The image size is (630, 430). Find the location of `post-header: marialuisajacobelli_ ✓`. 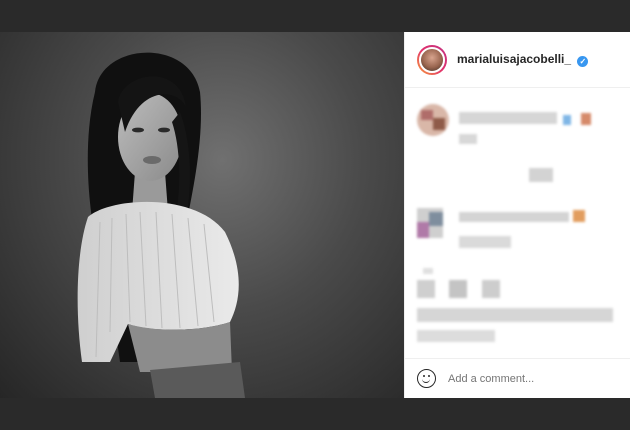

post-header: marialuisajacobelli_ ✓ is located at coordinates (517, 60).